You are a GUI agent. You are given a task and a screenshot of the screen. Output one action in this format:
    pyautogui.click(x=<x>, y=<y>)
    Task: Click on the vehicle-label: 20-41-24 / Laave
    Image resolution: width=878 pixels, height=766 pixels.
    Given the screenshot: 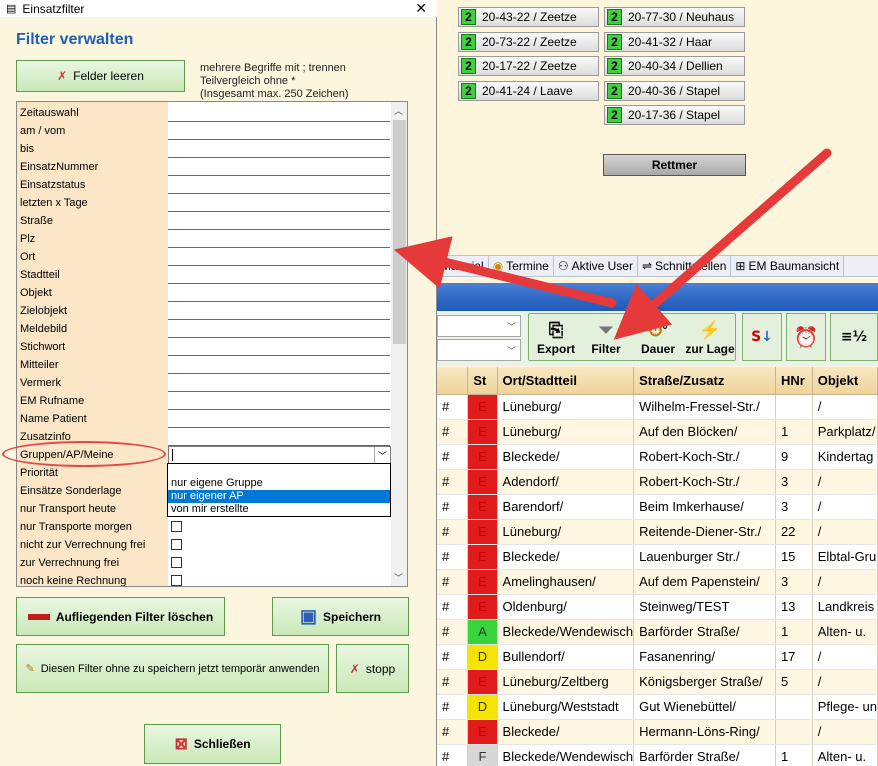 What is the action you would take?
    pyautogui.click(x=527, y=90)
    